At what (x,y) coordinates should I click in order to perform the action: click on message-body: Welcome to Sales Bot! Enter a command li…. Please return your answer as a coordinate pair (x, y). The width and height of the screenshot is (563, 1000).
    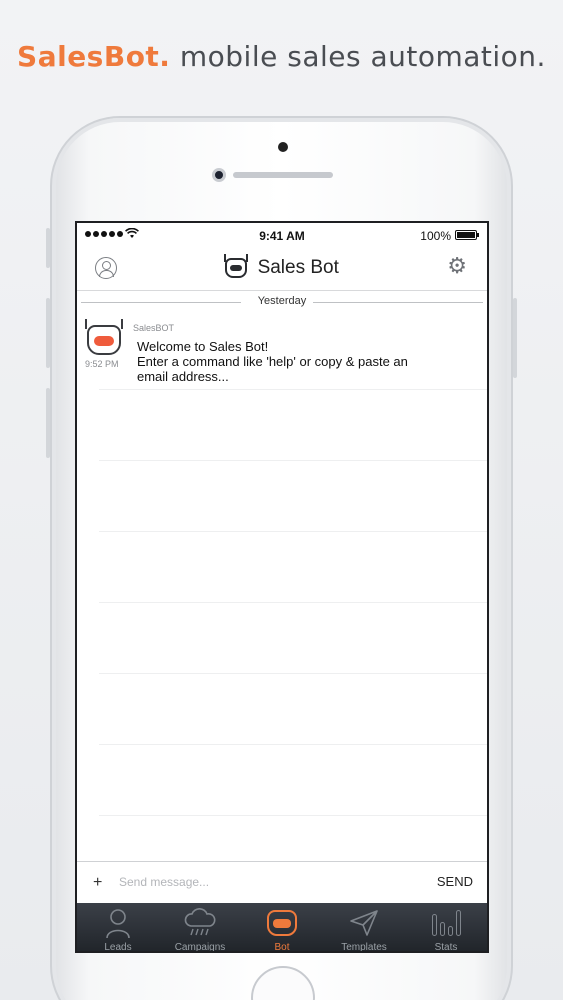
    Looking at the image, I should click on (302, 361).